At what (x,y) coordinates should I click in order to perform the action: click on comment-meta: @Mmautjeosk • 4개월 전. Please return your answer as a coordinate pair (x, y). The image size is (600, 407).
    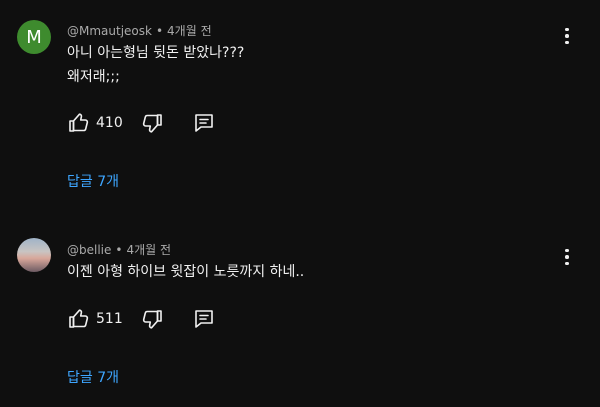
    Looking at the image, I should click on (139, 30).